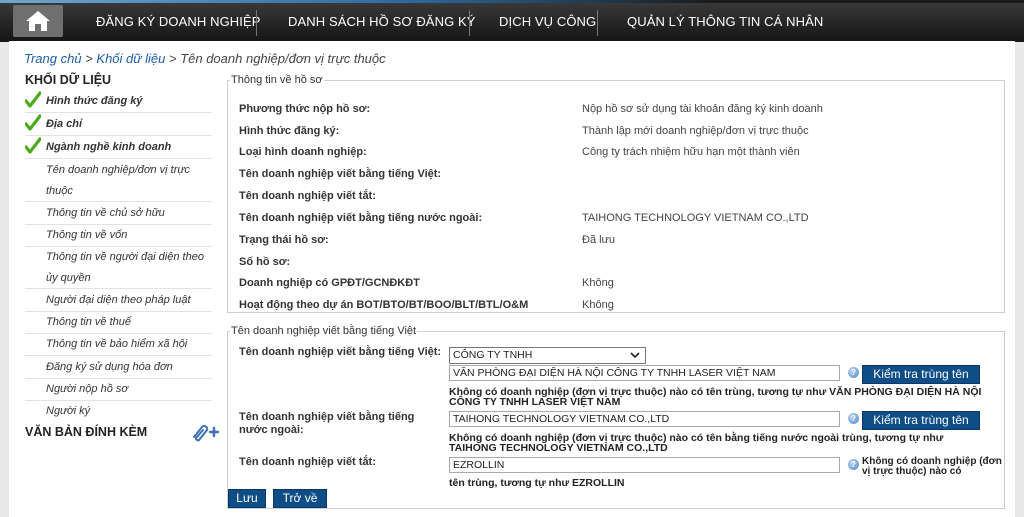 This screenshot has width=1024, height=517. I want to click on profile-value: Đã lưu, so click(599, 240).